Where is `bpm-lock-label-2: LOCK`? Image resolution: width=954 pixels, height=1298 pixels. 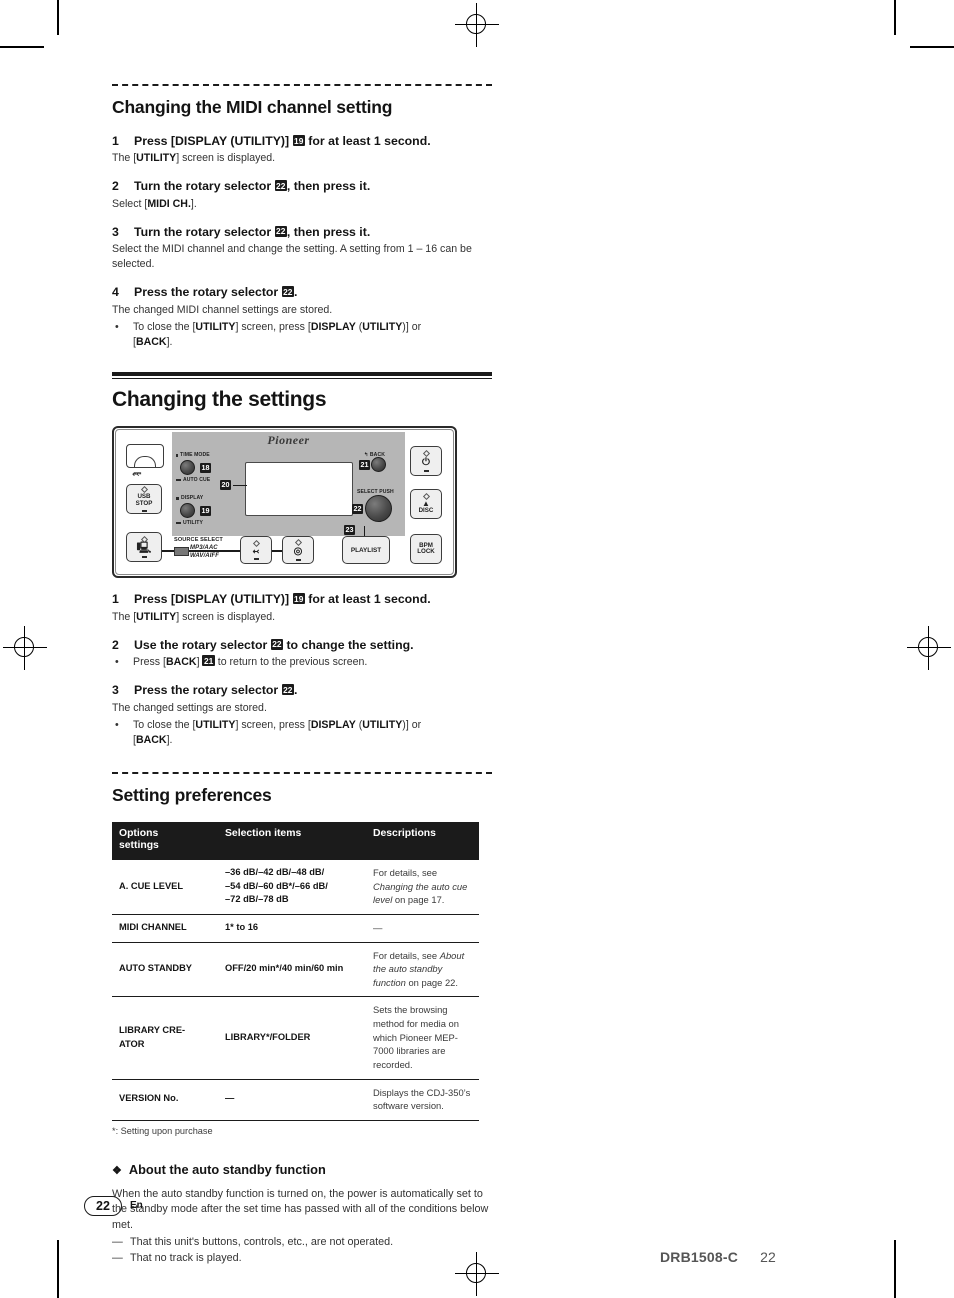 bpm-lock-label-2: LOCK is located at coordinates (426, 552).